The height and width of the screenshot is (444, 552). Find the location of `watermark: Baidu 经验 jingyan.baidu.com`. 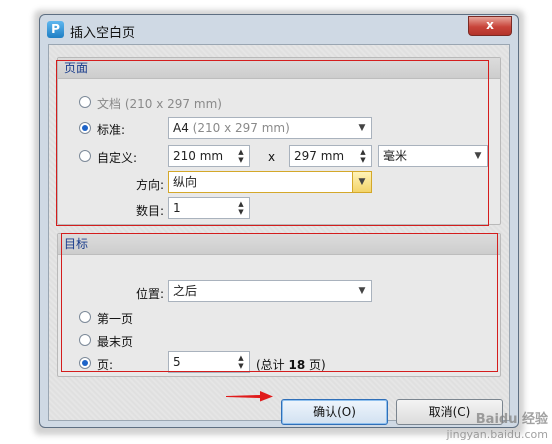

watermark: Baidu 经验 jingyan.baidu.com is located at coordinates (497, 427).